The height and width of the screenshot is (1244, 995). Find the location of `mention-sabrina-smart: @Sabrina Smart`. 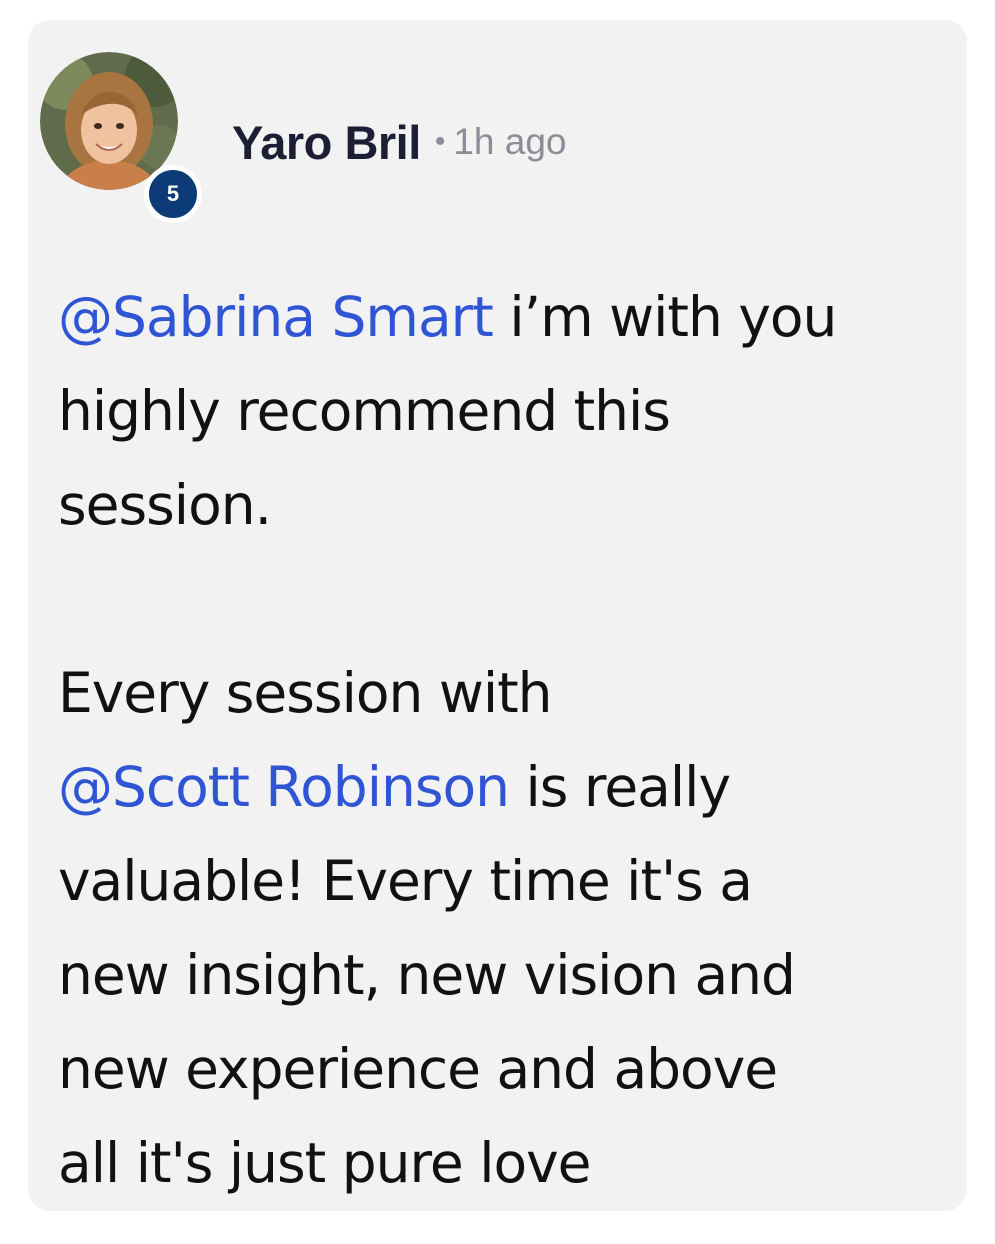

mention-sabrina-smart: @Sabrina Smart is located at coordinates (276, 317).